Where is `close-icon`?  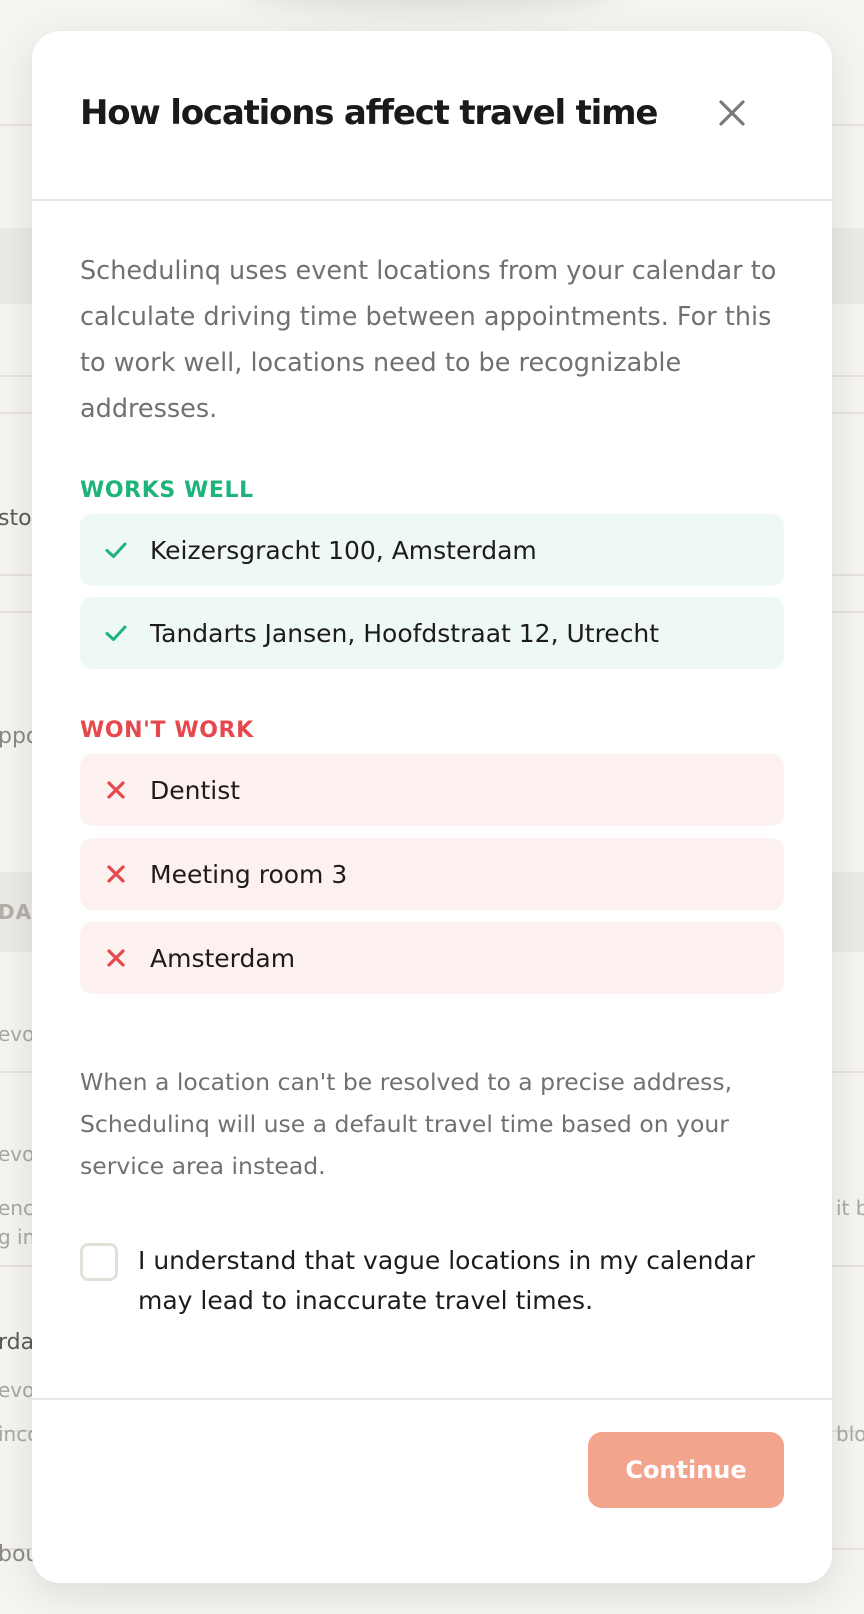 close-icon is located at coordinates (732, 113).